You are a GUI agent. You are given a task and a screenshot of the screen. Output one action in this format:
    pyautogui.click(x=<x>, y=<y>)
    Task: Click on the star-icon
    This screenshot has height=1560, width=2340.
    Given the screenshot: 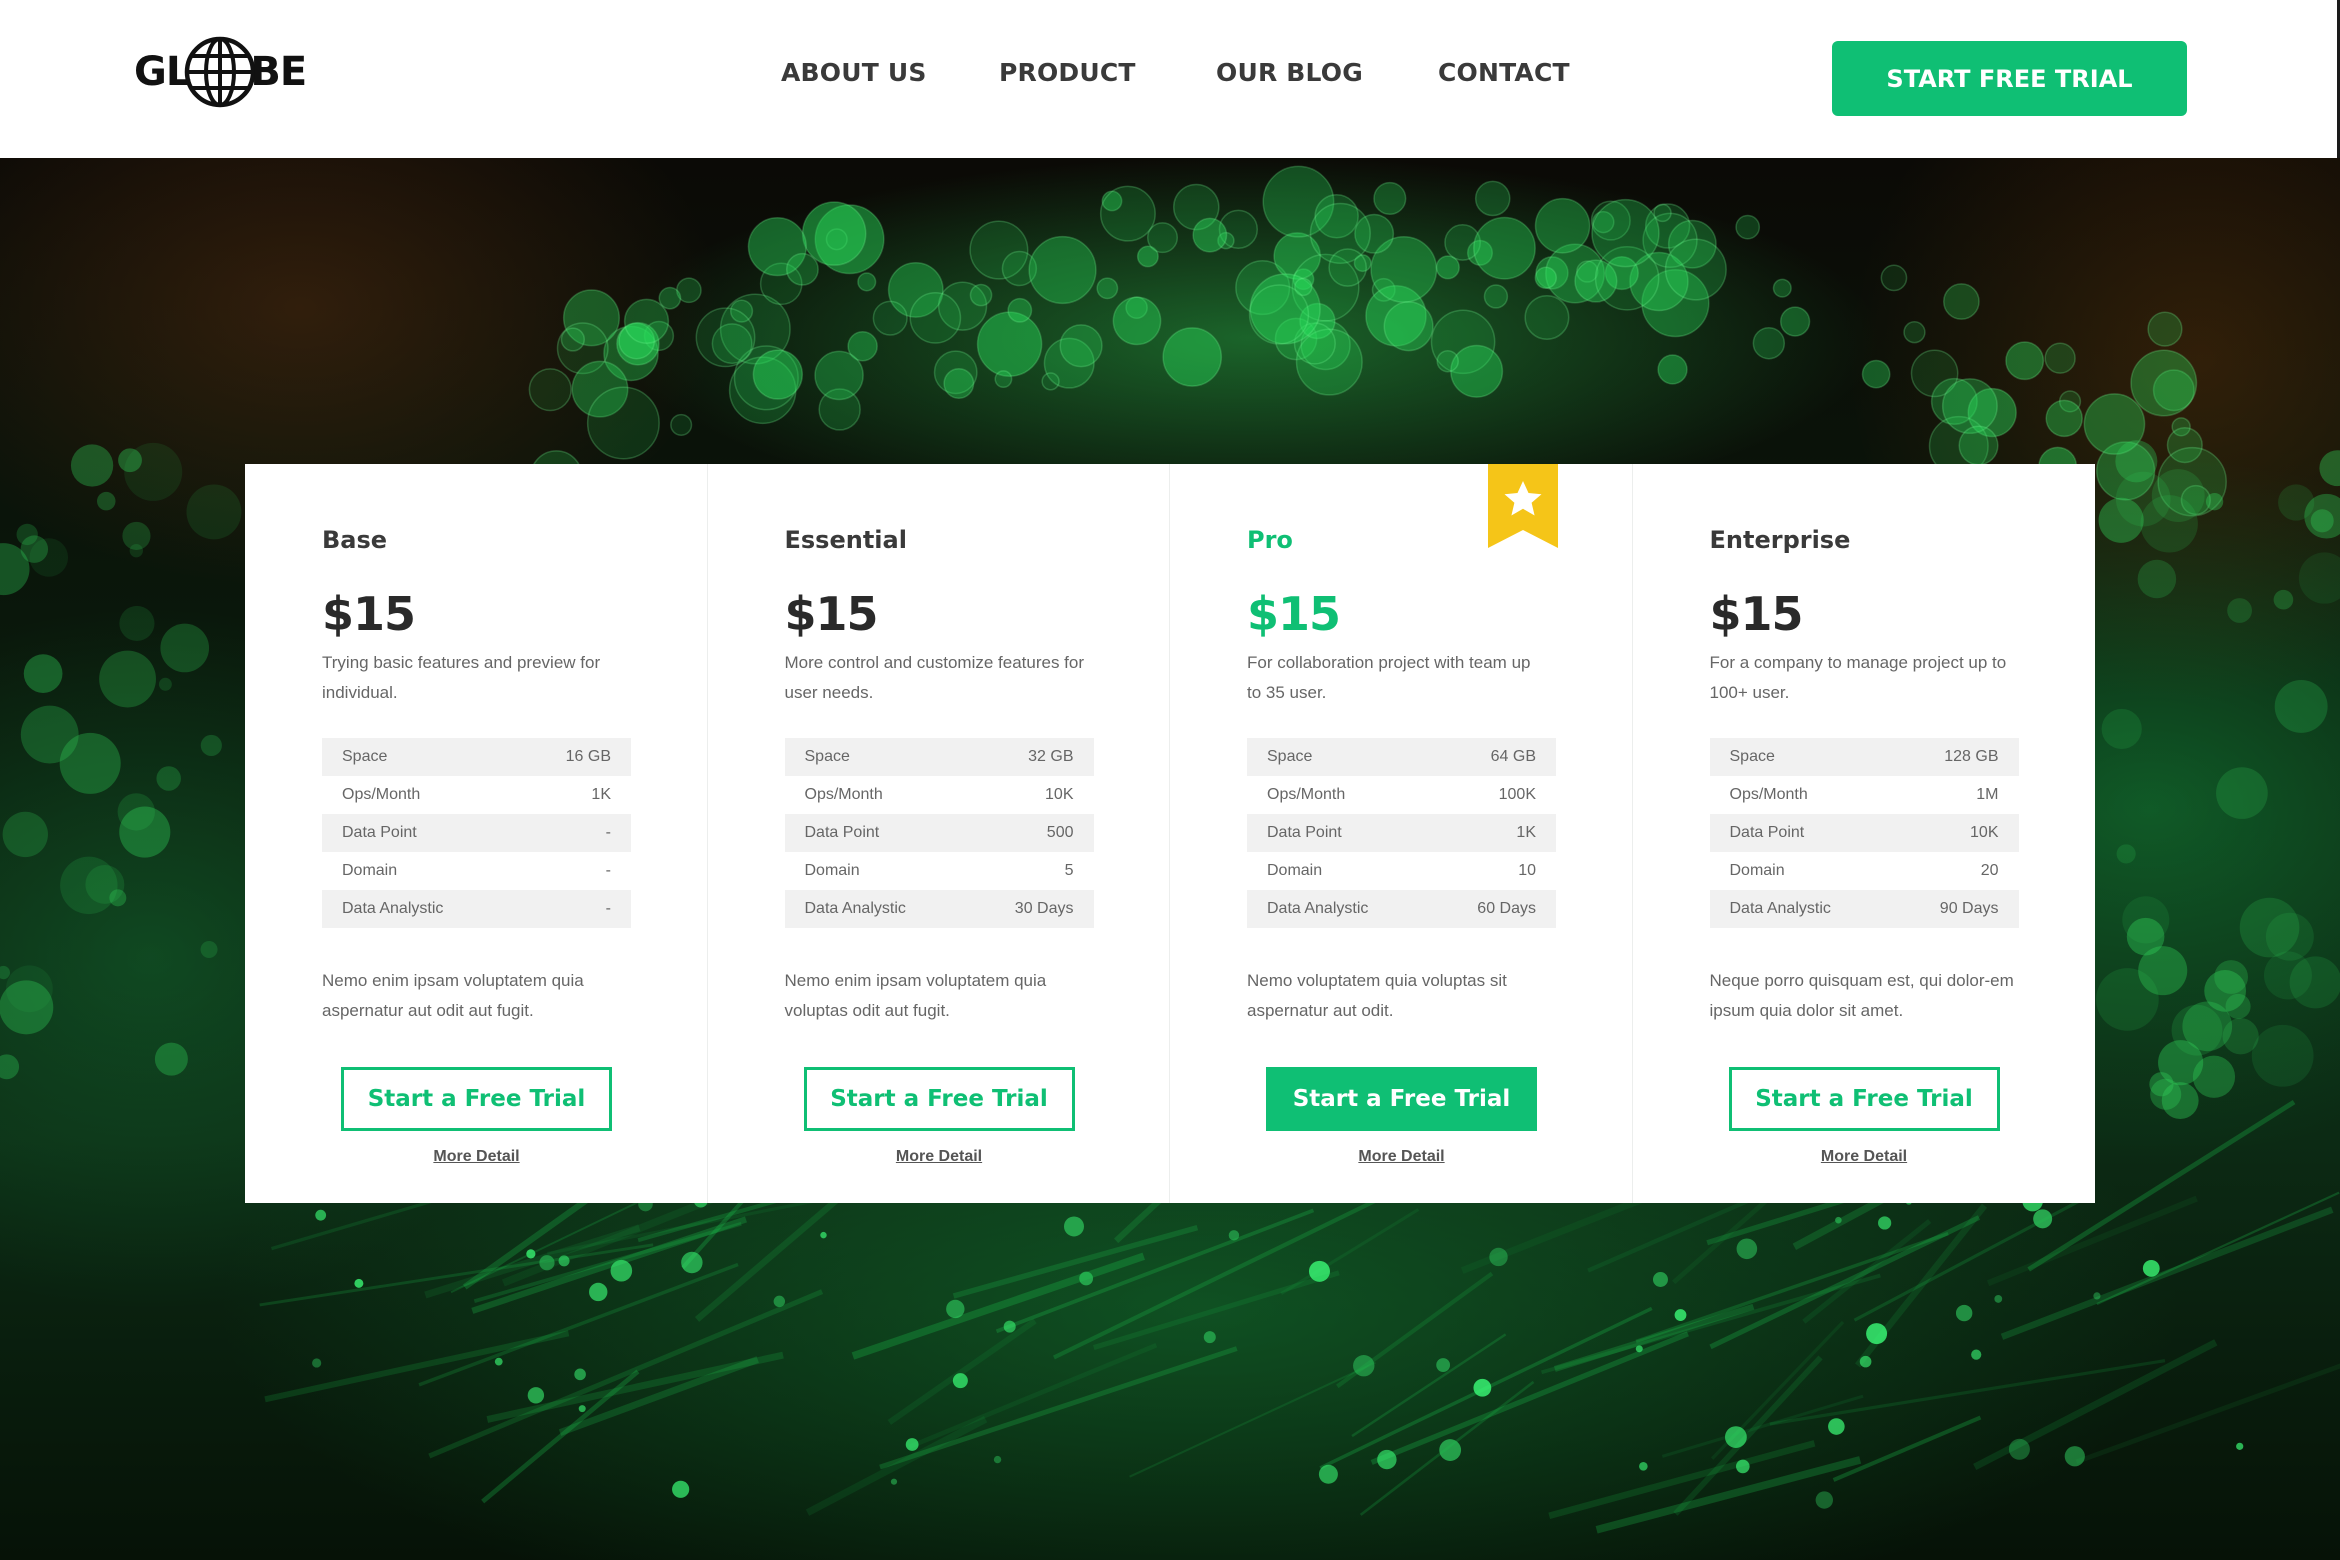 What is the action you would take?
    pyautogui.click(x=1523, y=506)
    